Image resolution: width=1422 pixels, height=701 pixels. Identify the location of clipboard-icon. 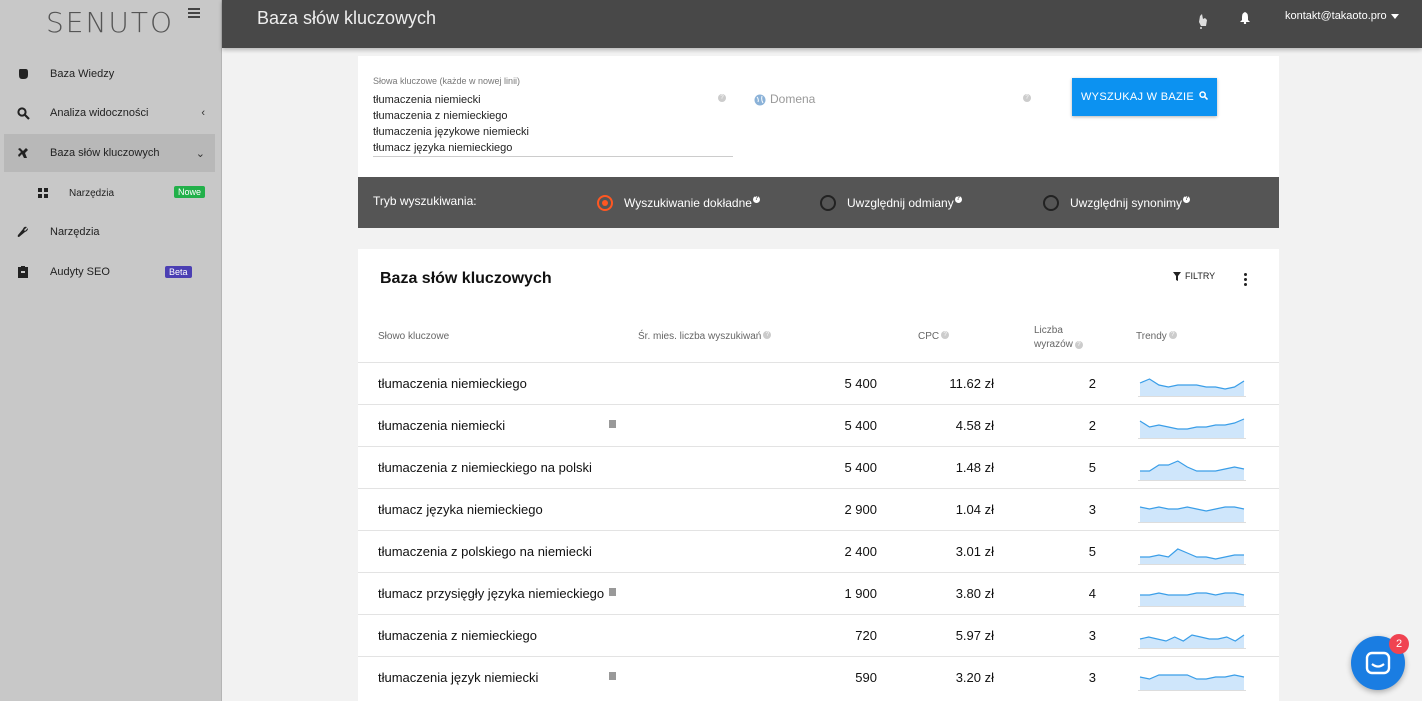
(23, 272).